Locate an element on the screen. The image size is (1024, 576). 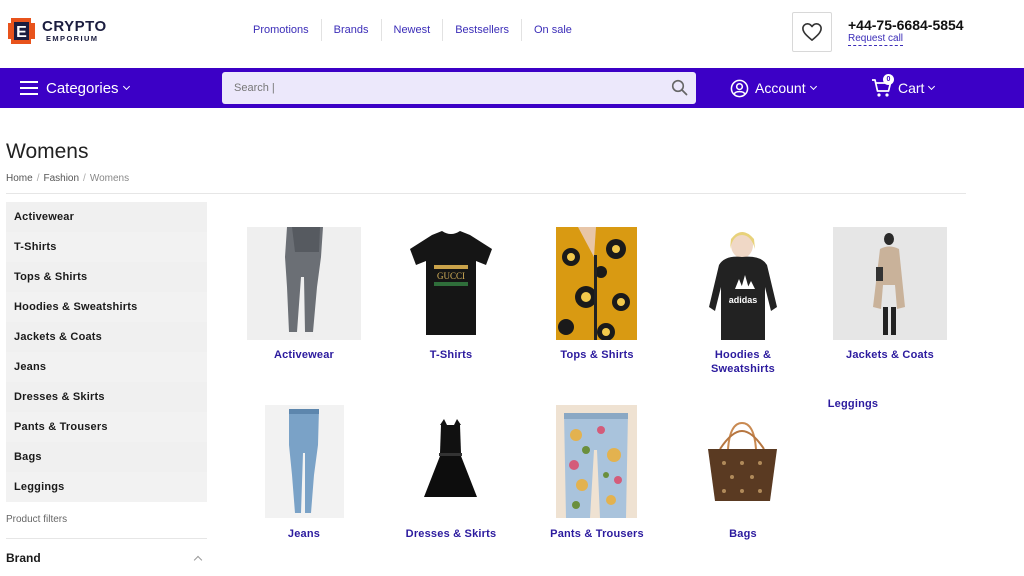
request-call-link: Request call is located at coordinates (876, 39).